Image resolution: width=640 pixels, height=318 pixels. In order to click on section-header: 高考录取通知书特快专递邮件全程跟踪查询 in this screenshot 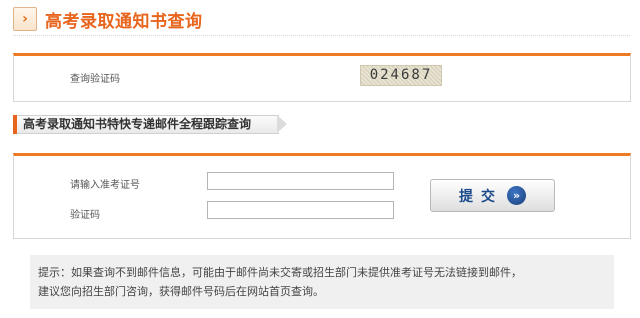, I will do `click(150, 124)`.